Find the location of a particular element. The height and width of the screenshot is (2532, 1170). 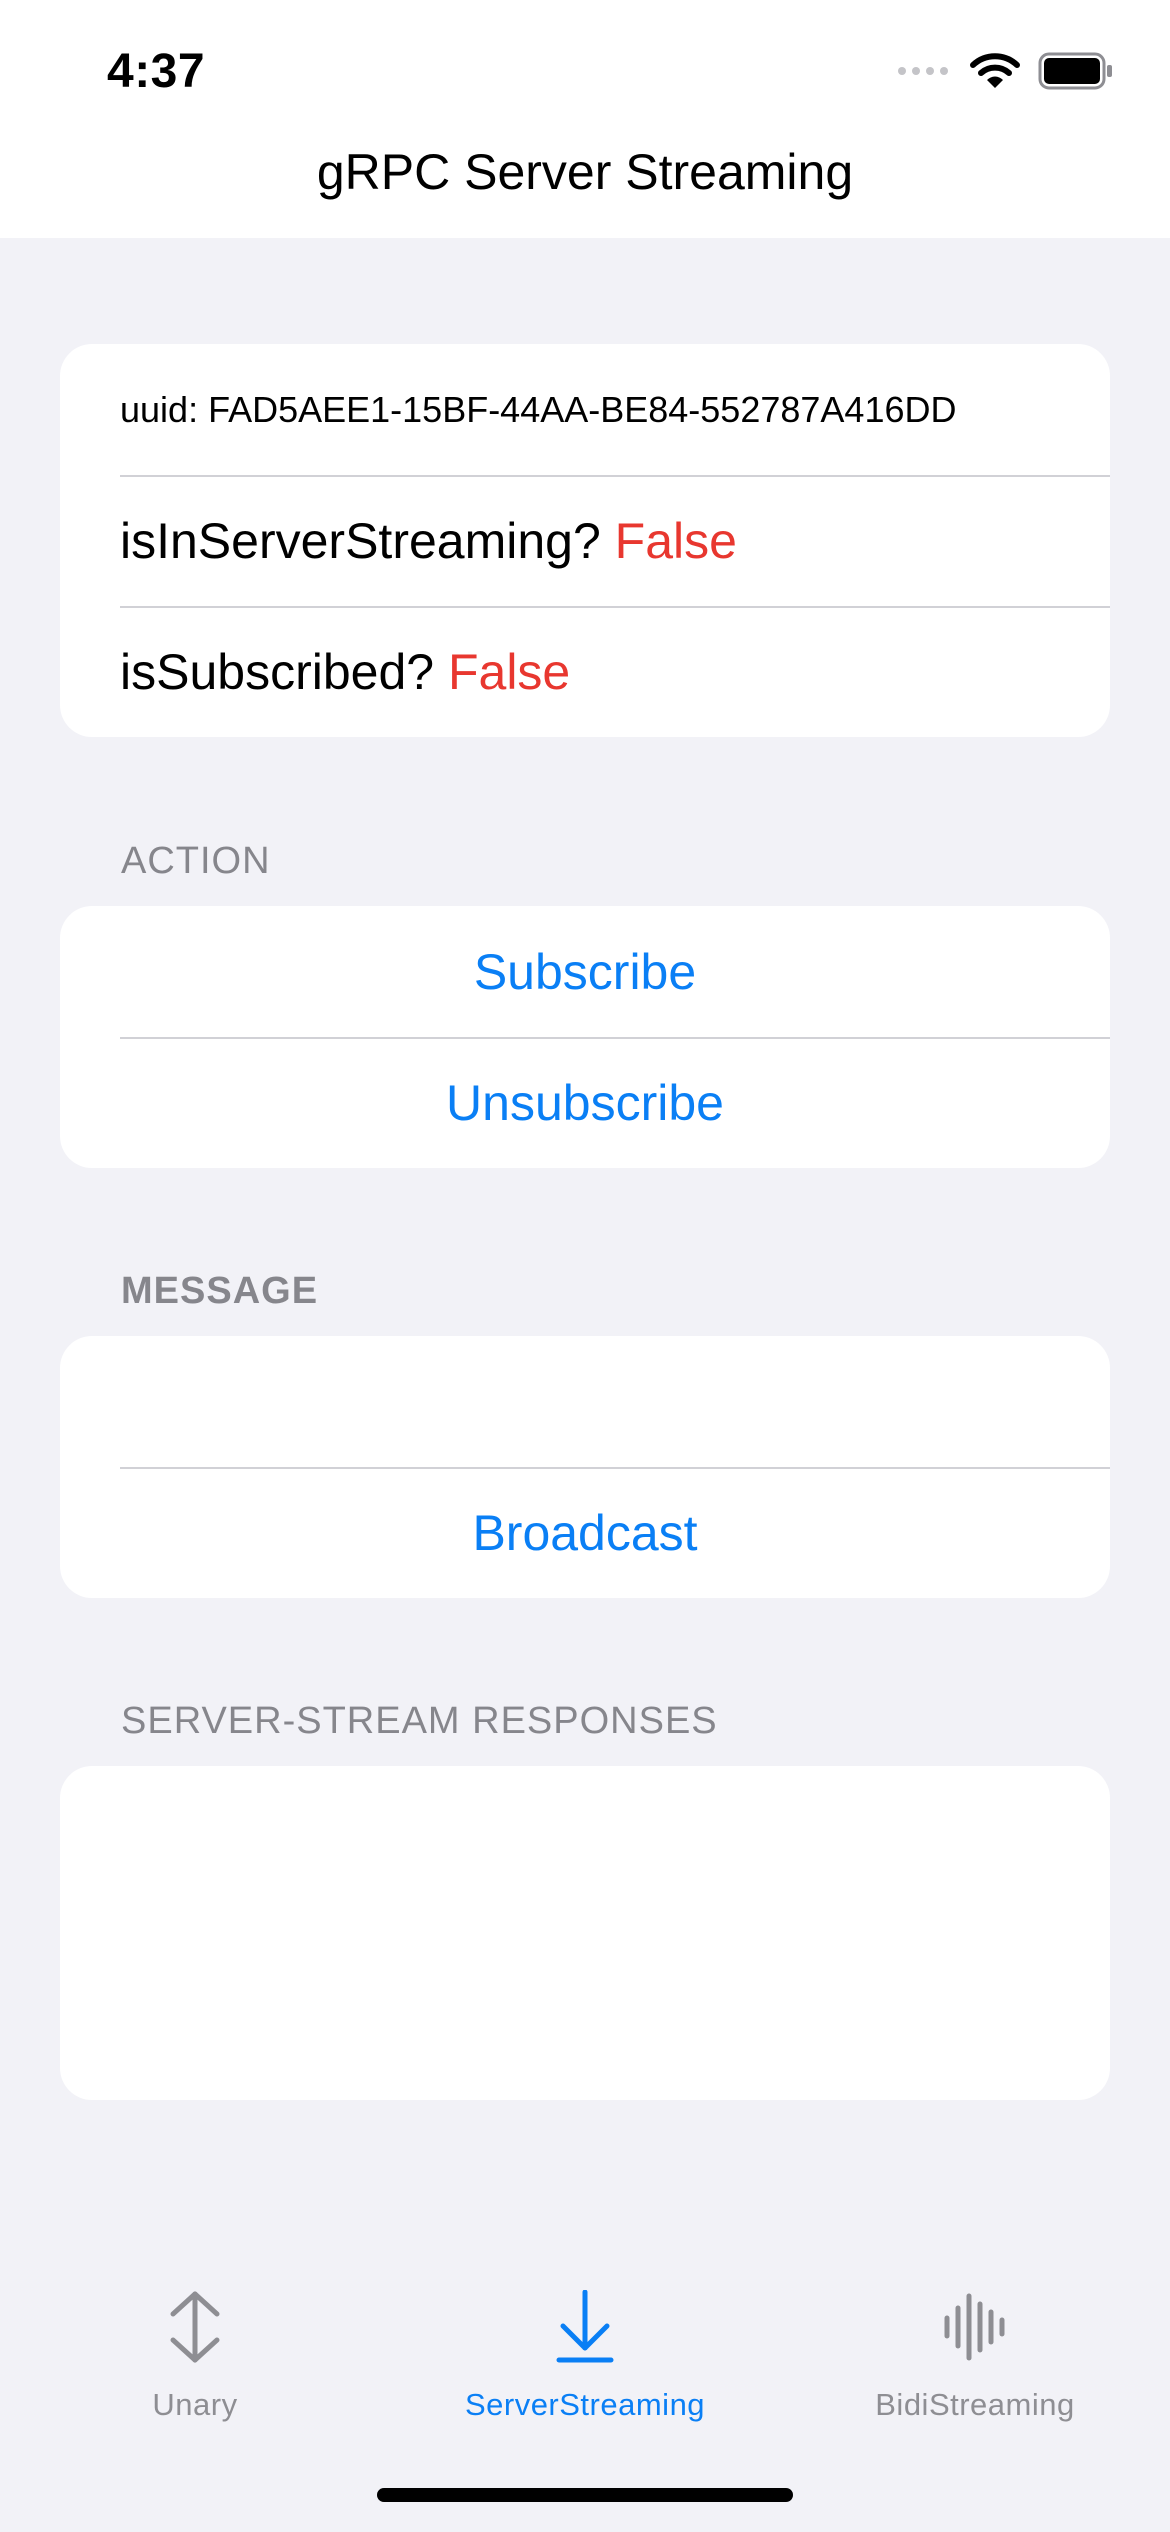

streaming-status-value: False is located at coordinates (675, 540).